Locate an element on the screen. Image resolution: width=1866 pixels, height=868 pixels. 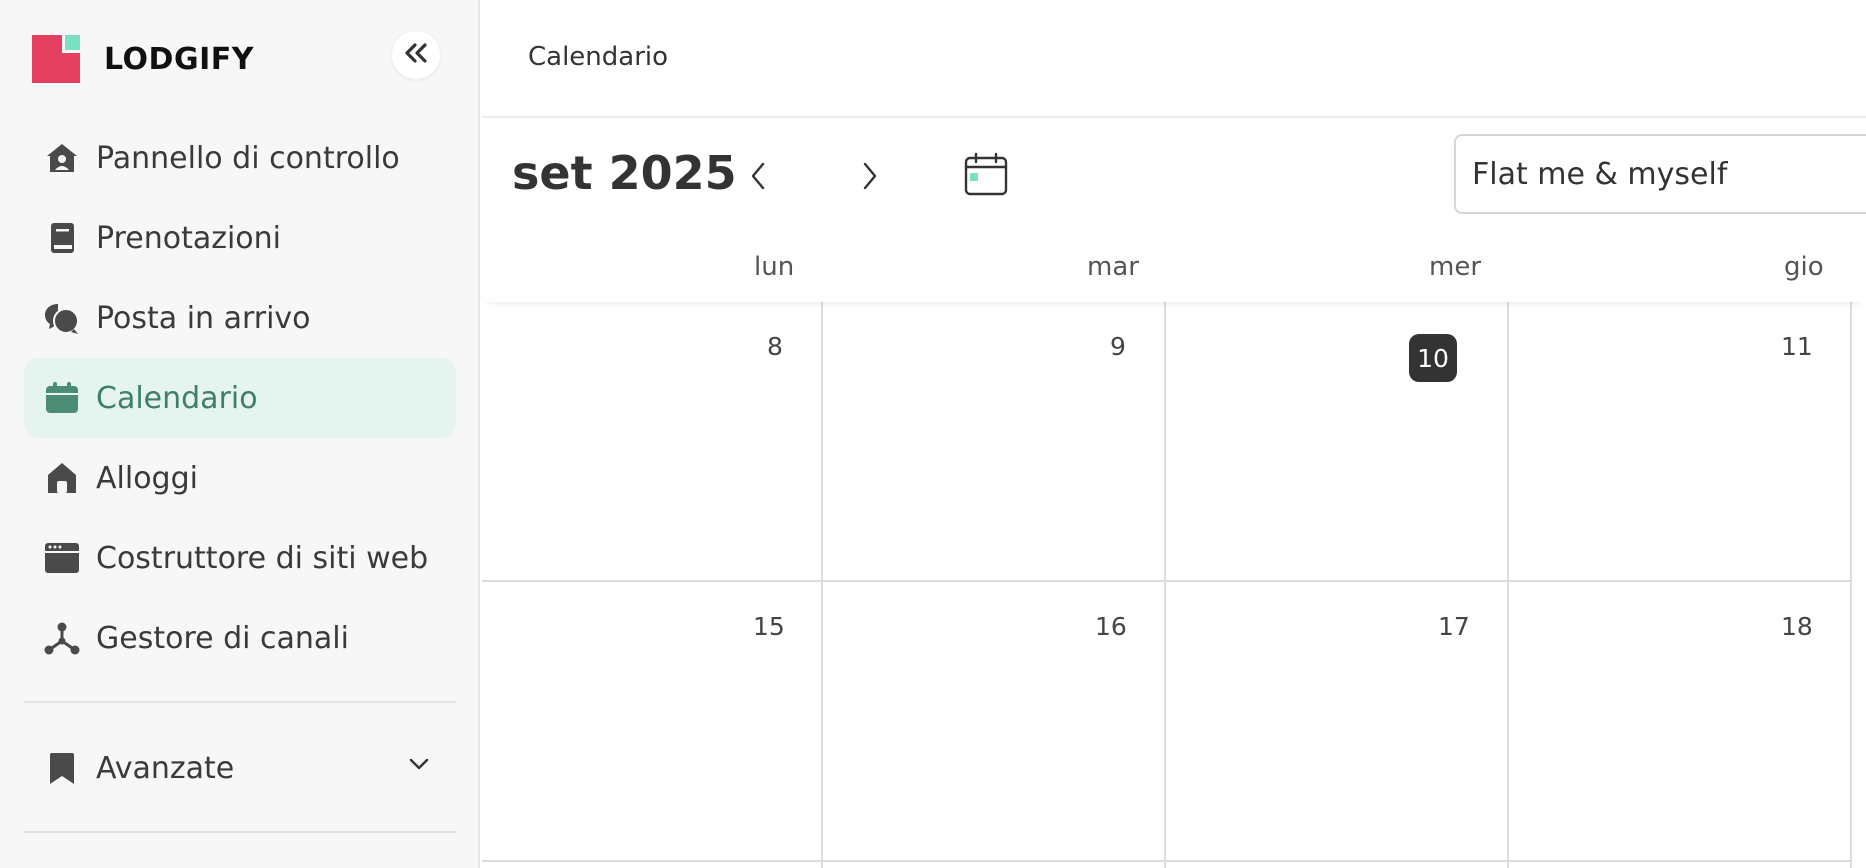
chevron-left-icon is located at coordinates (758, 178).